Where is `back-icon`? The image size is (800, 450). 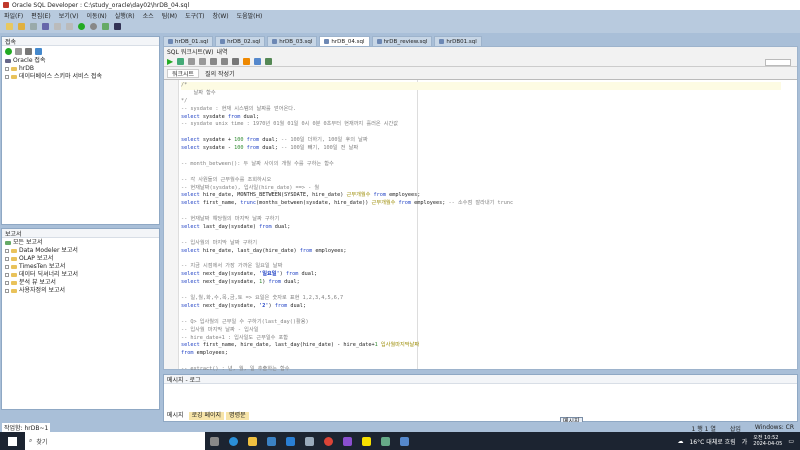
back-icon is located at coordinates (81, 26).